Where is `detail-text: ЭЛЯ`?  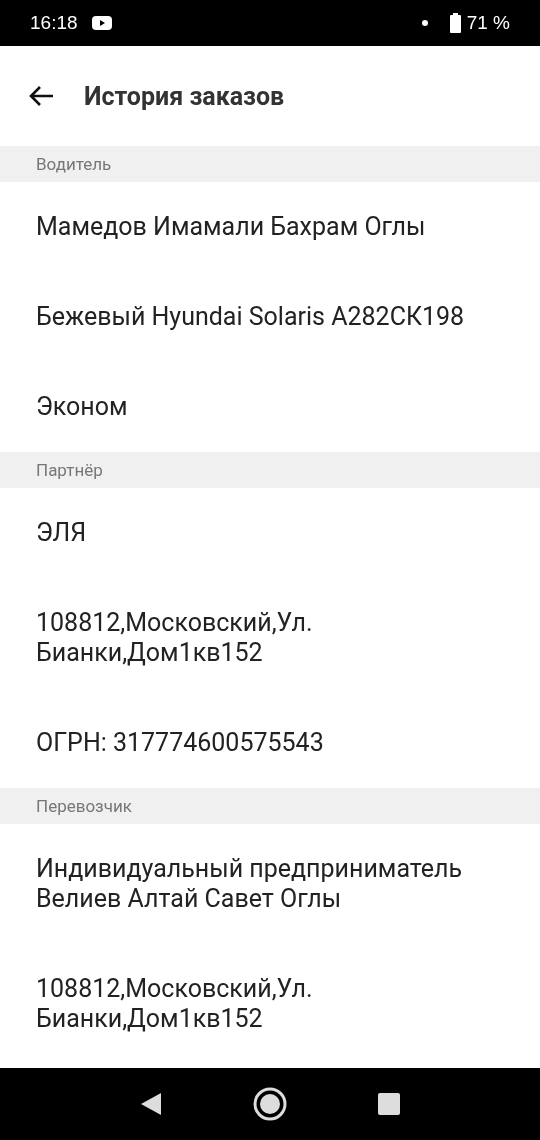 detail-text: ЭЛЯ is located at coordinates (61, 533).